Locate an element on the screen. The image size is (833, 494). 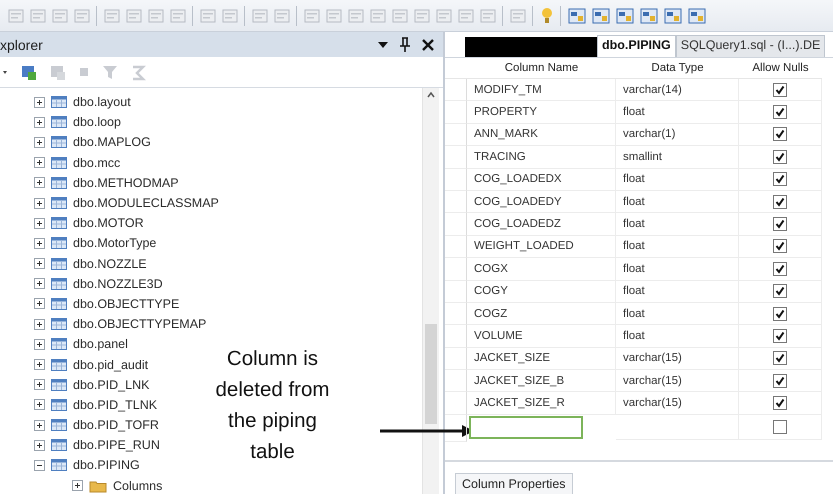
panel-title: xplorer is located at coordinates (22, 44).